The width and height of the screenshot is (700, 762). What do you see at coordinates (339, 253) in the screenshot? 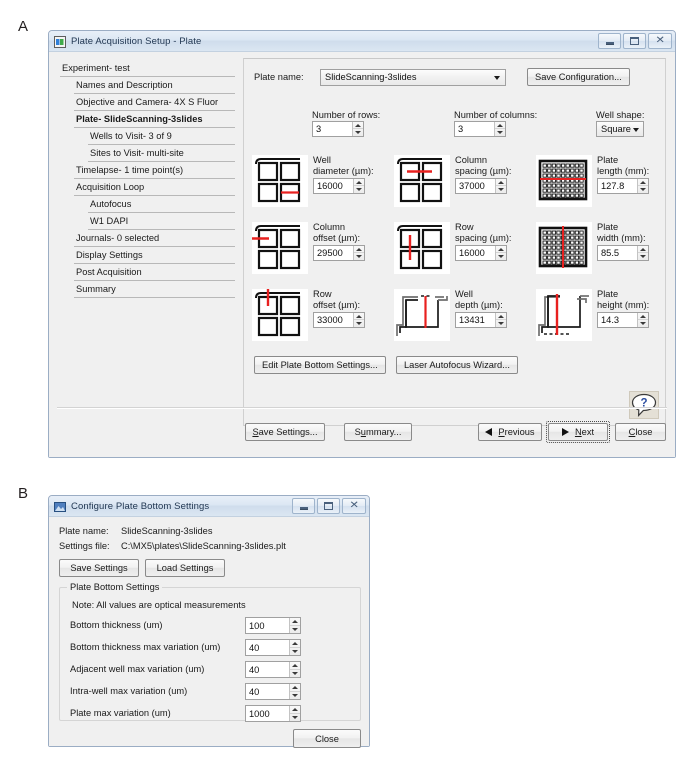
I see `column-offset-stepper: 29500` at bounding box center [339, 253].